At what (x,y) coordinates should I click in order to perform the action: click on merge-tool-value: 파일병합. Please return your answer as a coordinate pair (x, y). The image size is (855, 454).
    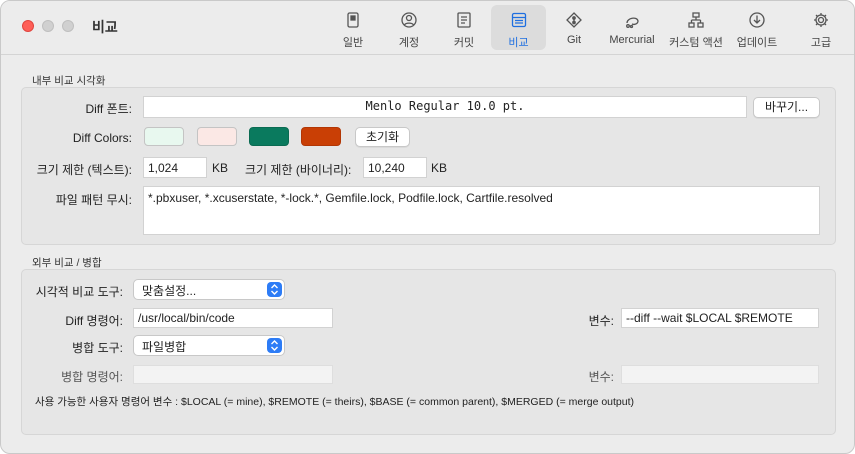
    Looking at the image, I should click on (164, 347).